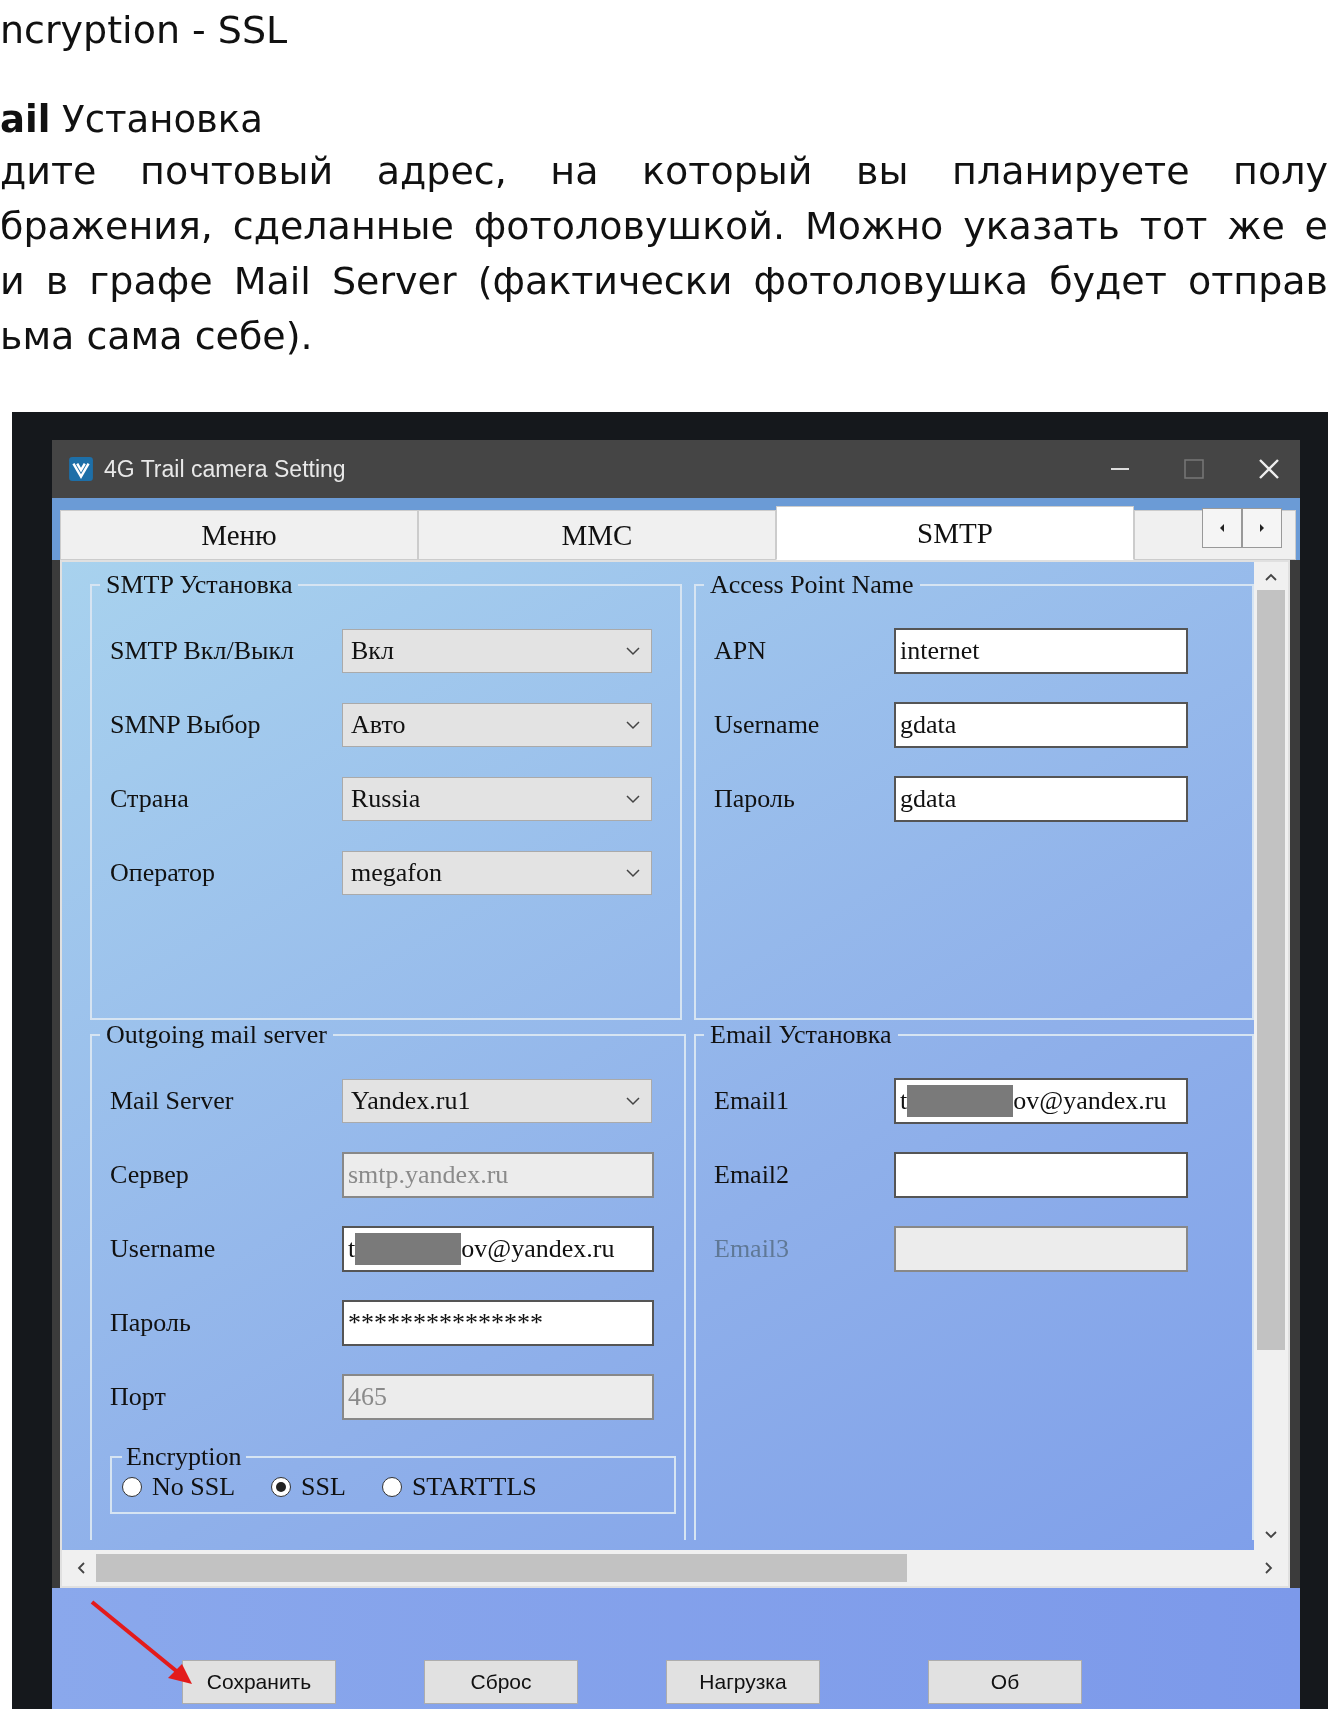 This screenshot has width=1328, height=1709. I want to click on right-triangle-icon, so click(1262, 528).